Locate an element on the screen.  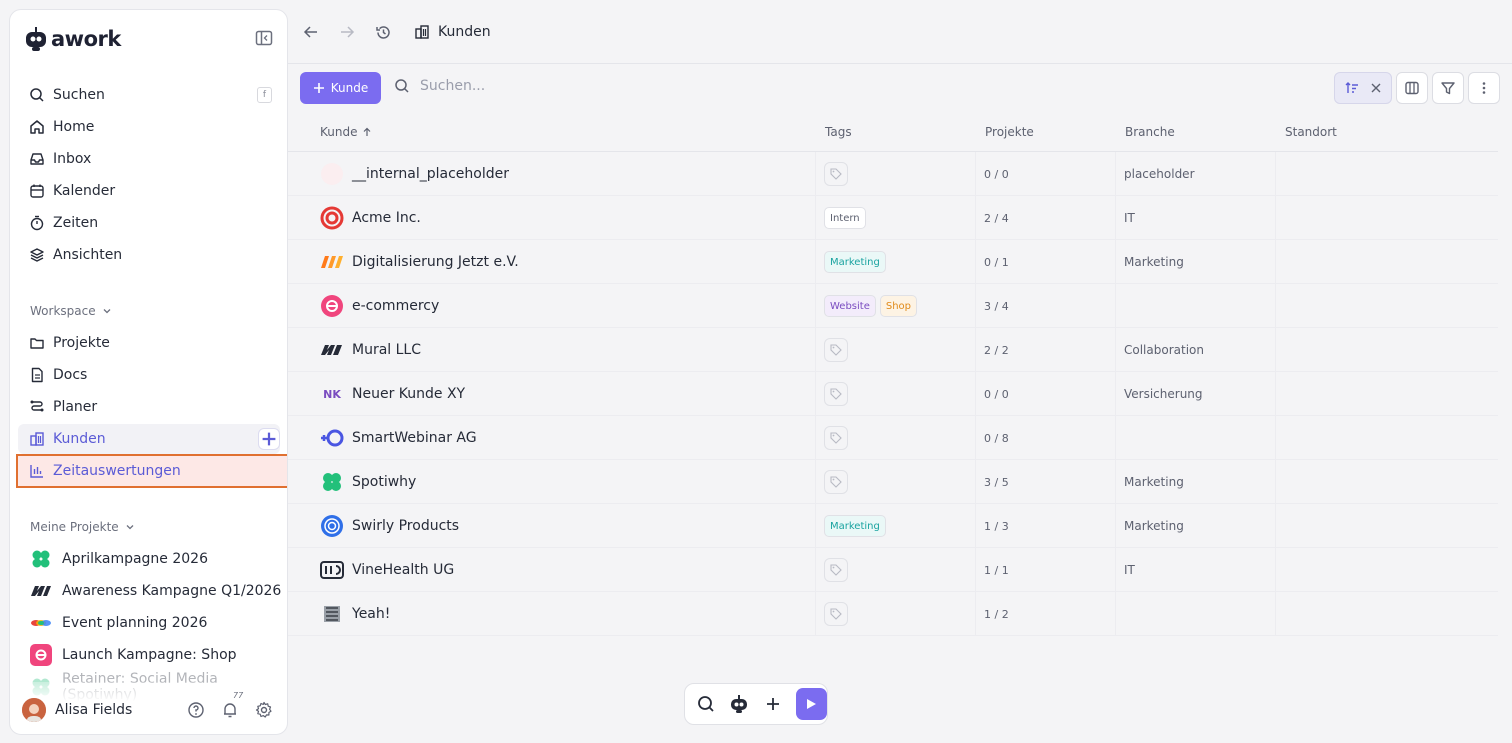
notifications-icon: 77 is located at coordinates (231, 705).